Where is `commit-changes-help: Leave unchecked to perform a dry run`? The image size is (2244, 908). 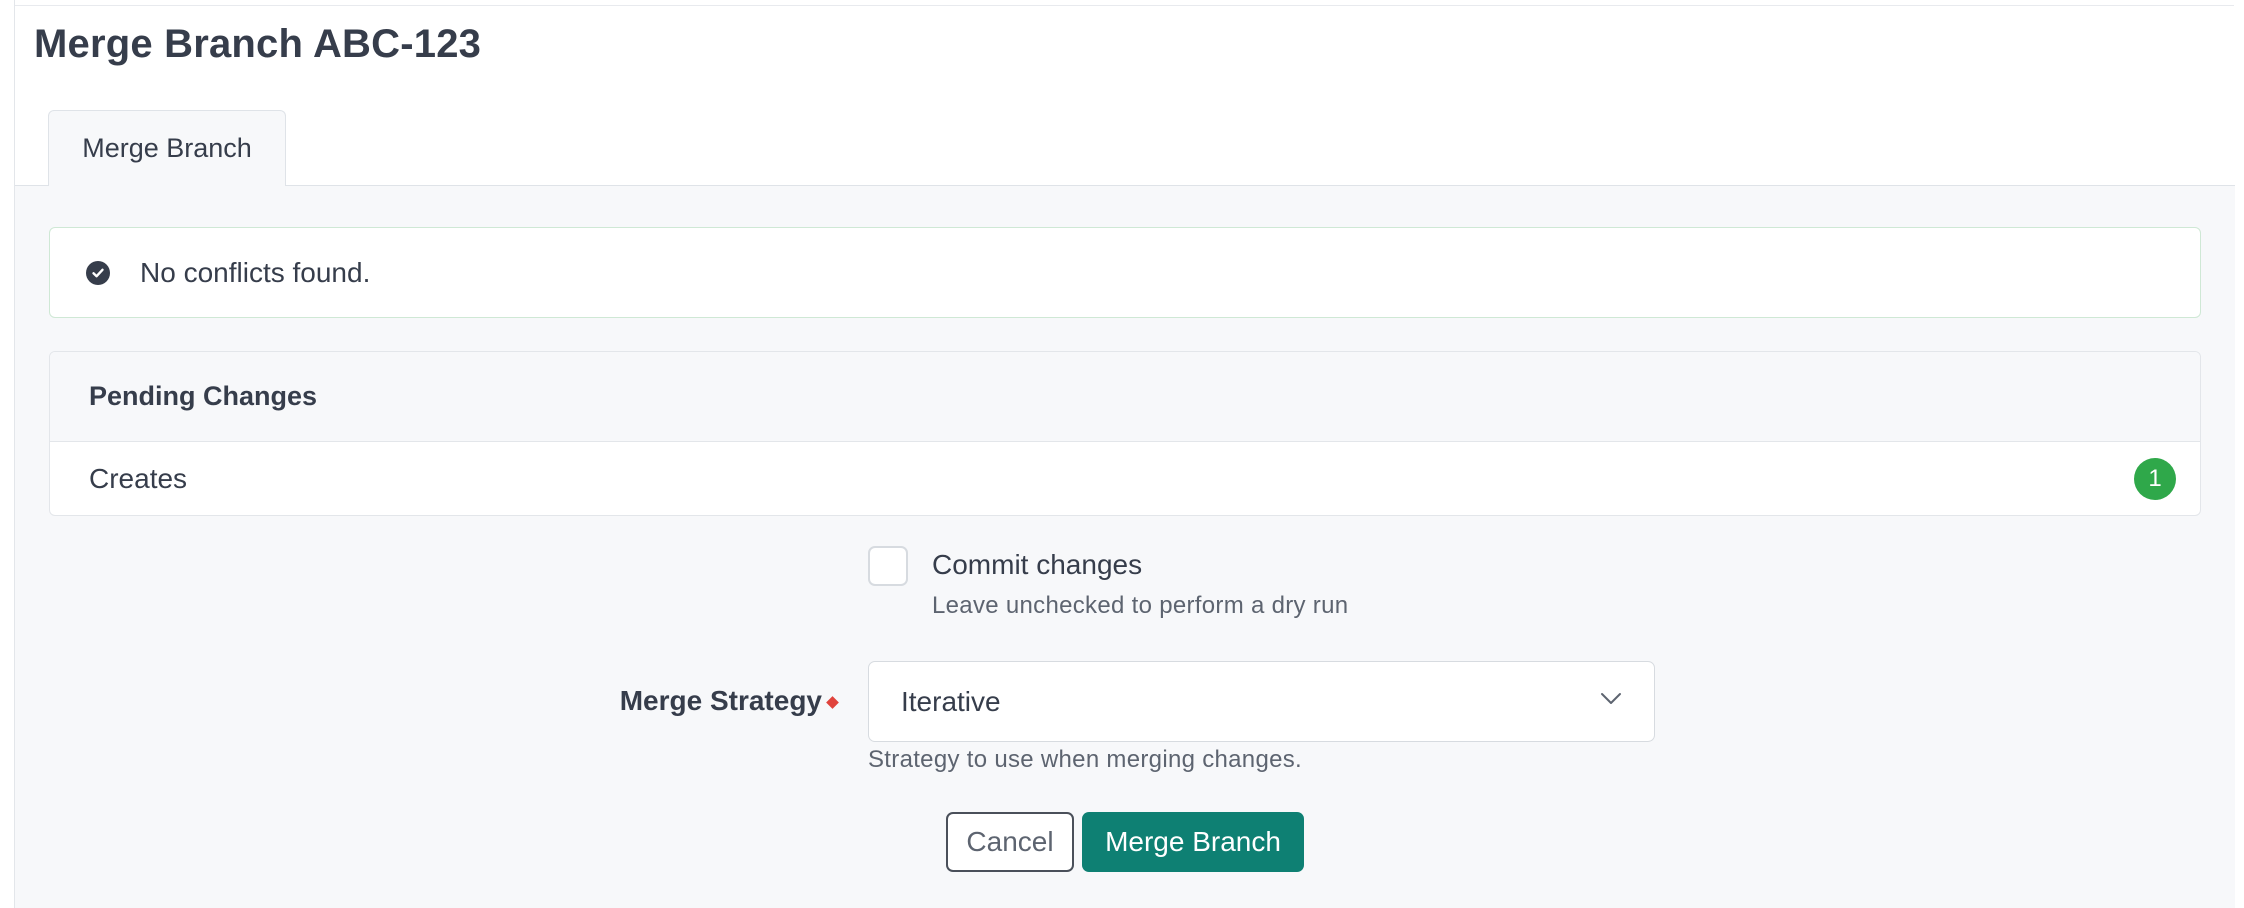 commit-changes-help: Leave unchecked to perform a dry run is located at coordinates (1140, 605).